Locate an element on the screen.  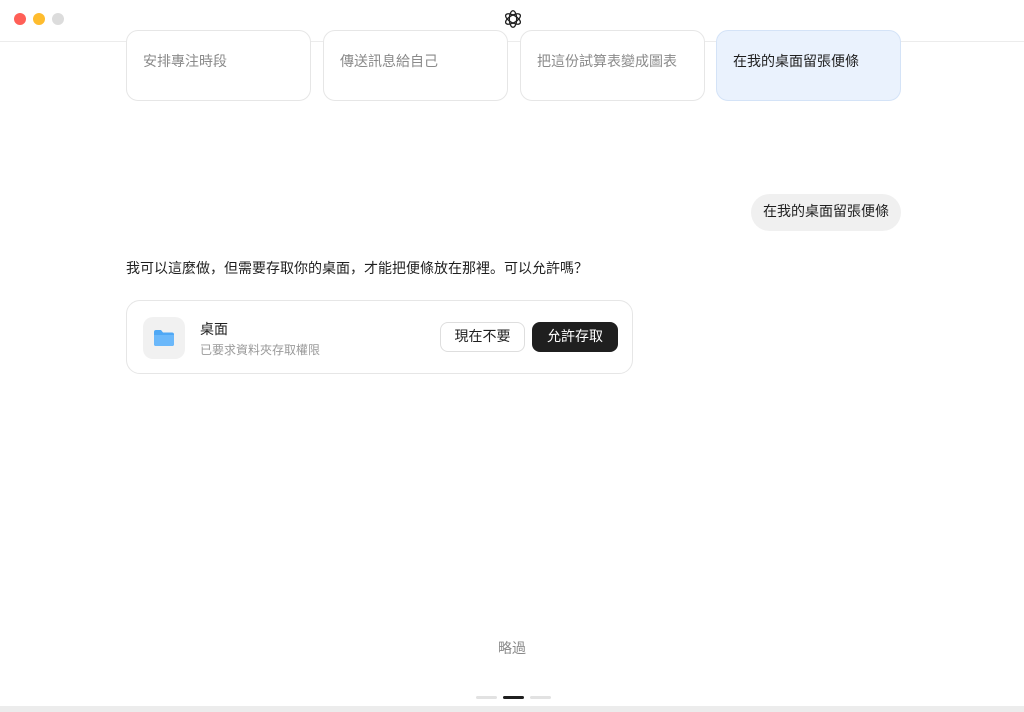
suggestion-card: 傳送訊息給自己 is located at coordinates (415, 65).